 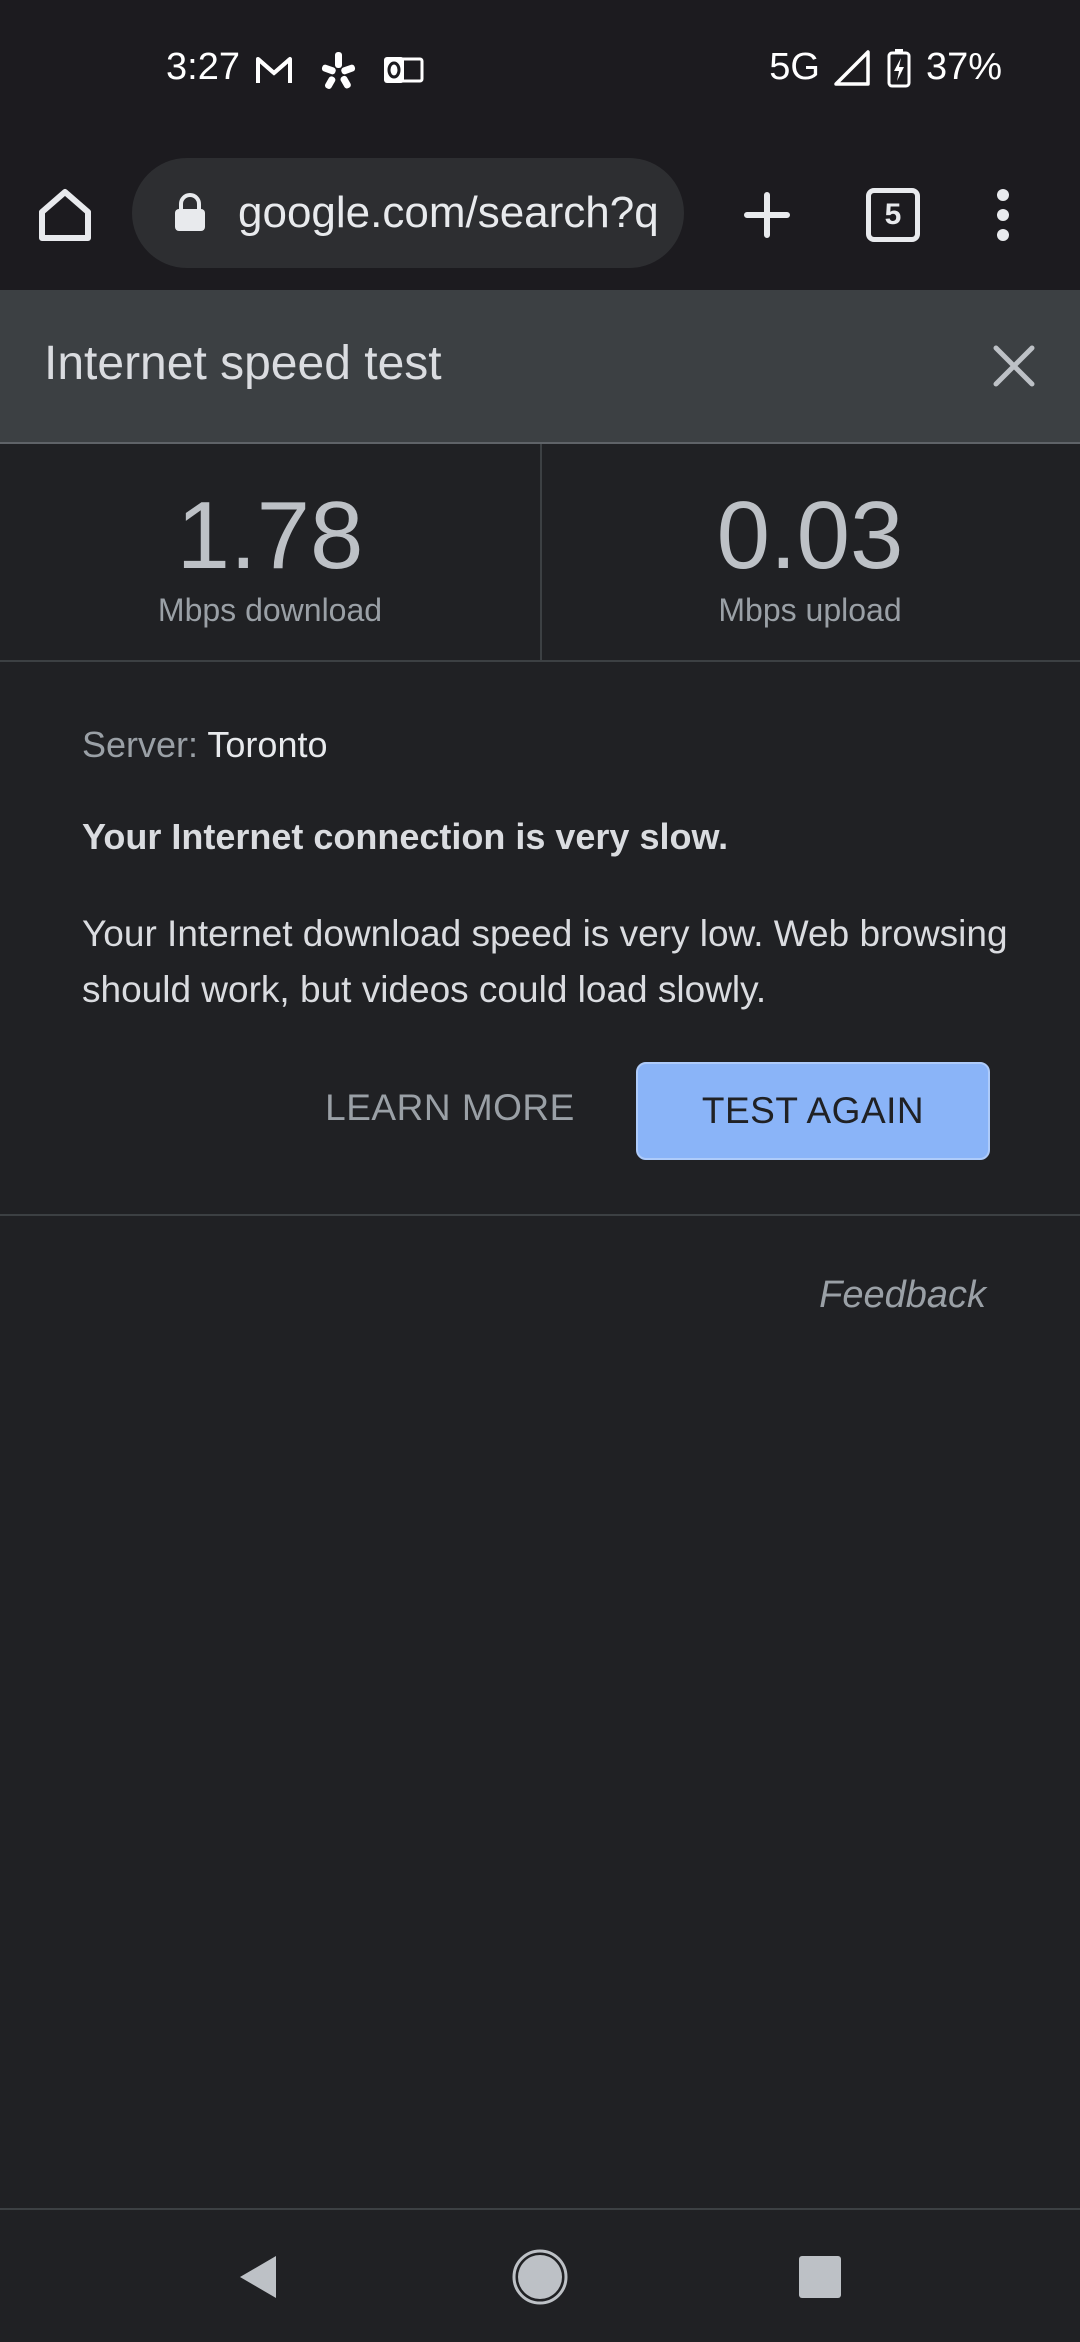 What do you see at coordinates (540, 1215) in the screenshot?
I see `divider` at bounding box center [540, 1215].